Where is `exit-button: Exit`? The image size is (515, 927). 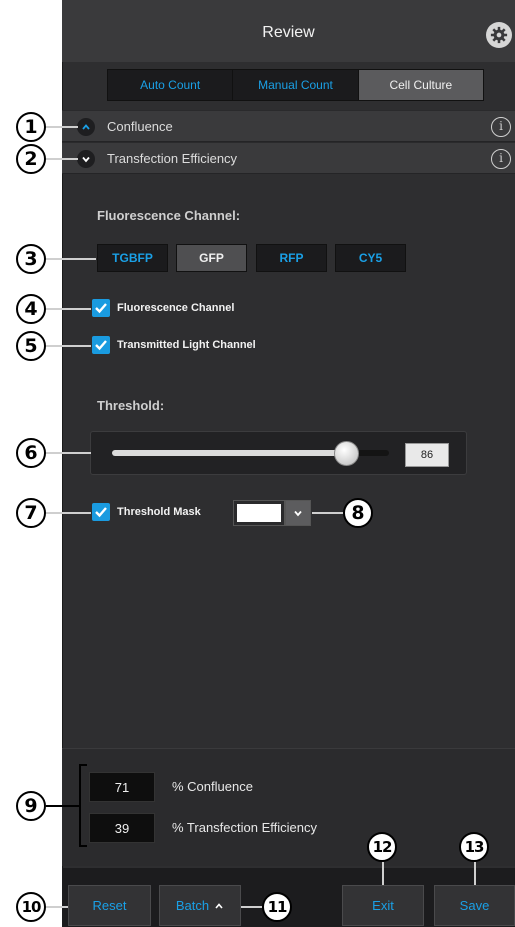
exit-button: Exit is located at coordinates (383, 905).